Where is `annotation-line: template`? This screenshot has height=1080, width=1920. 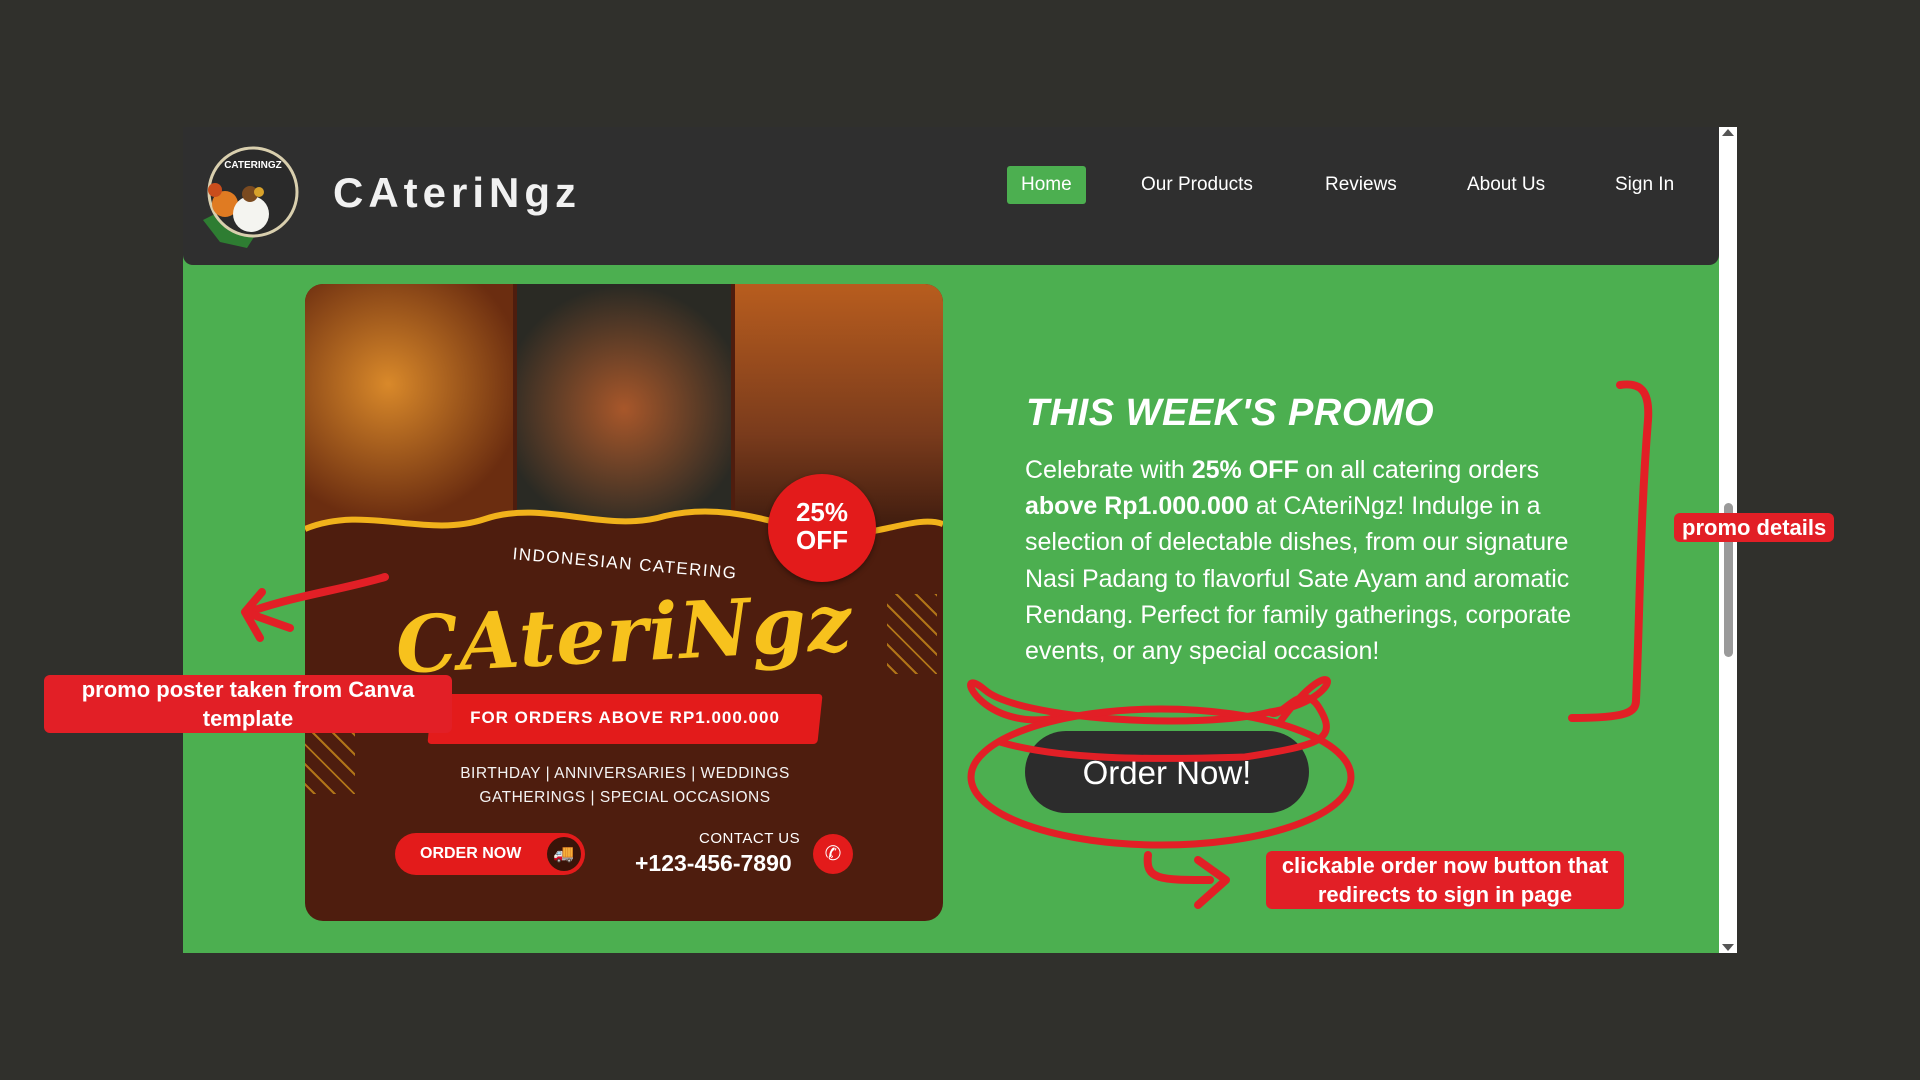
annotation-line: template is located at coordinates (248, 718).